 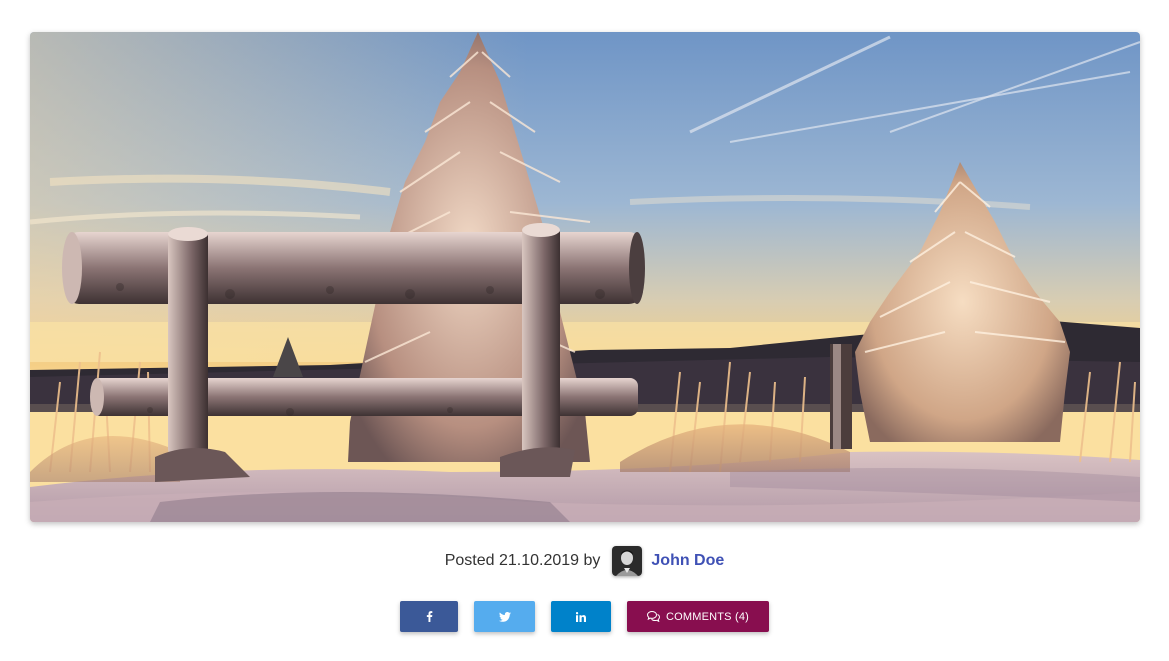 I want to click on facebook-share-button, so click(x=429, y=616).